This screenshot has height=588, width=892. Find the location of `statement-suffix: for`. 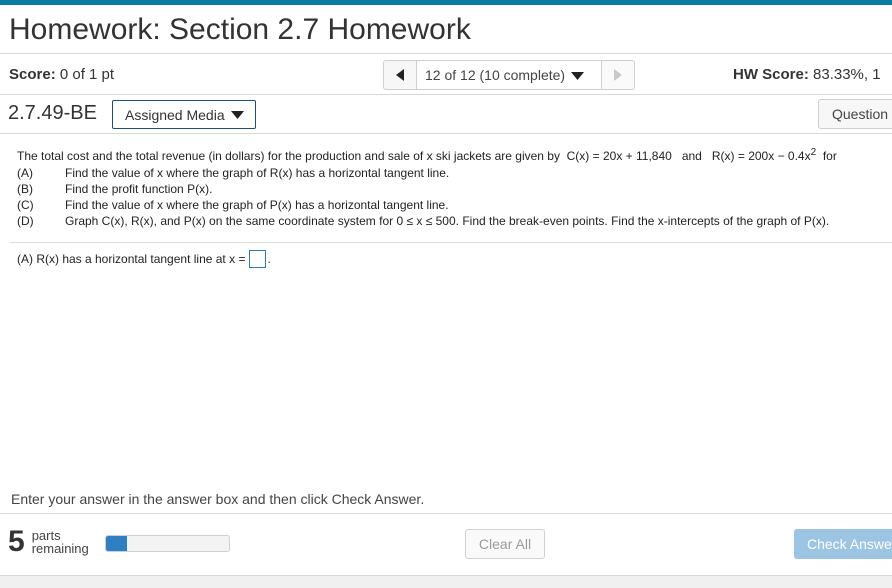

statement-suffix: for is located at coordinates (829, 156).